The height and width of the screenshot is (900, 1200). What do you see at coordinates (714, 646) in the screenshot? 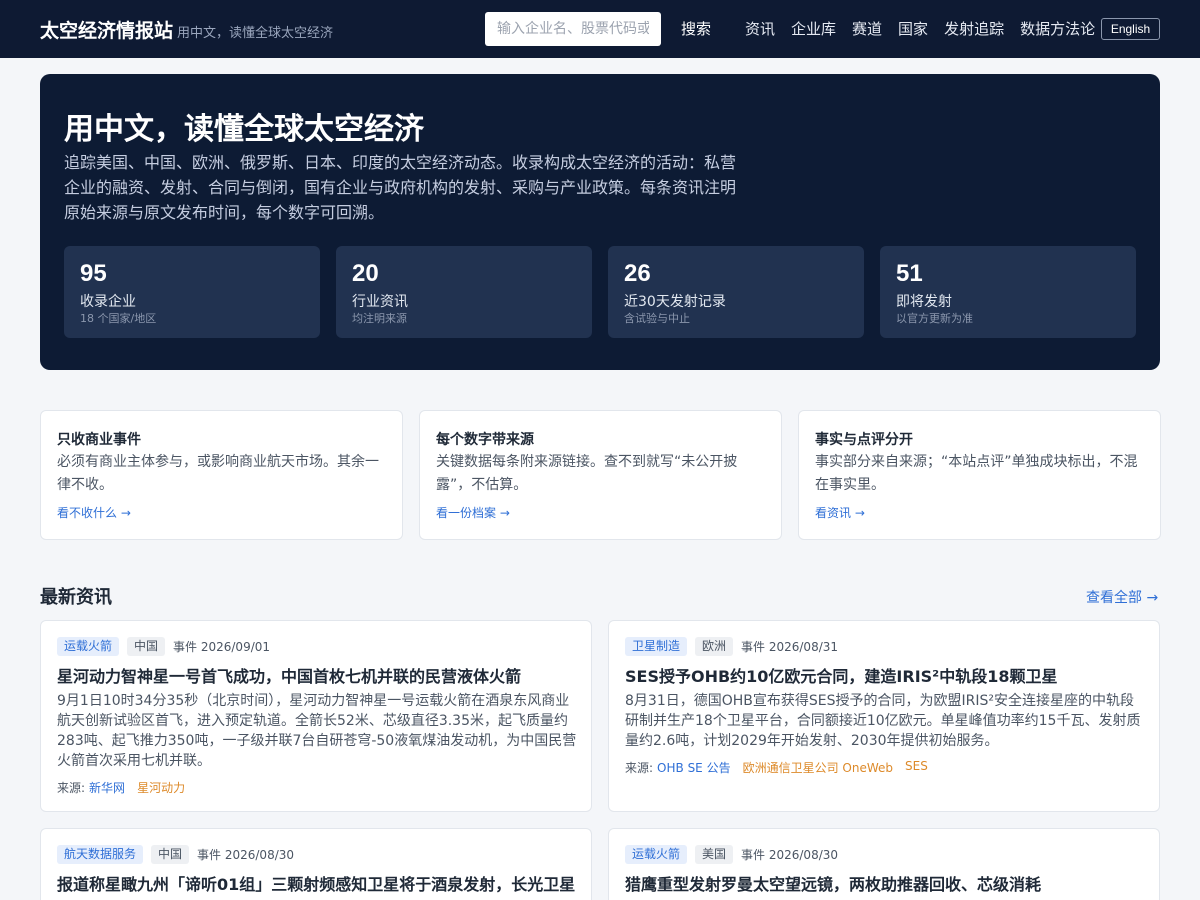
I see `region-tag: 欧洲` at bounding box center [714, 646].